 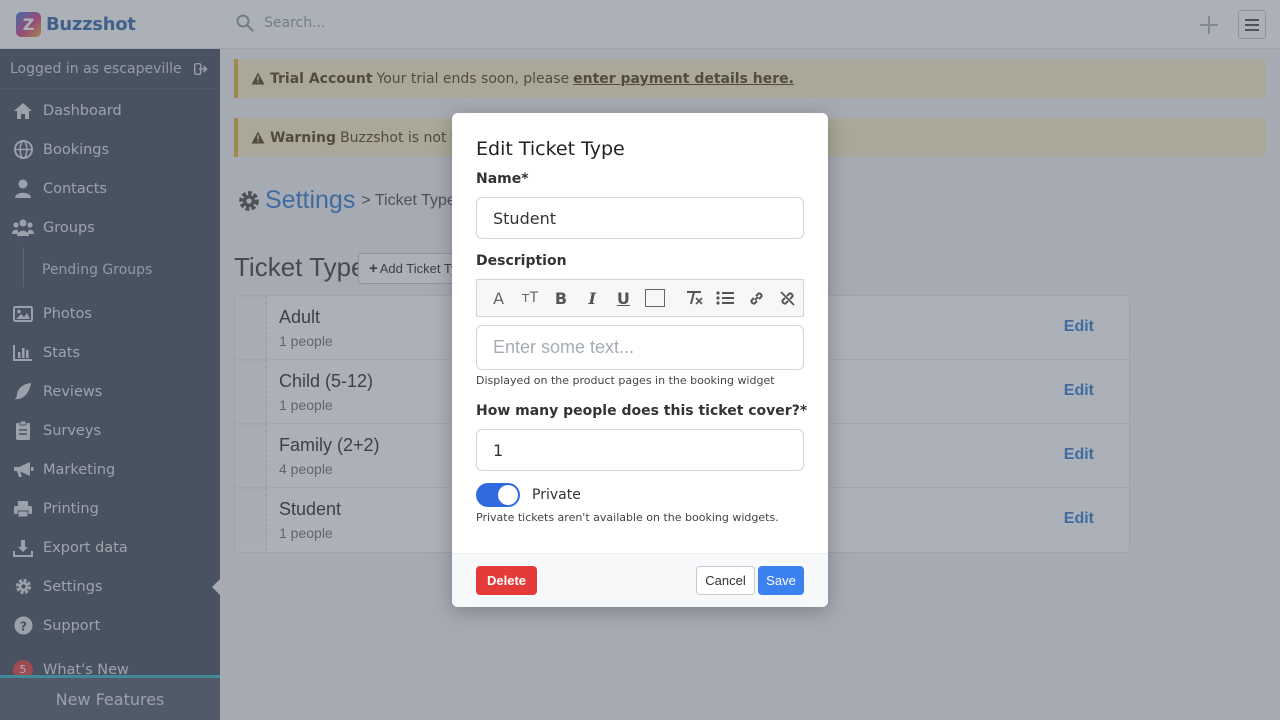 I want to click on editor-toolbar: A тT B I U, so click(x=640, y=298).